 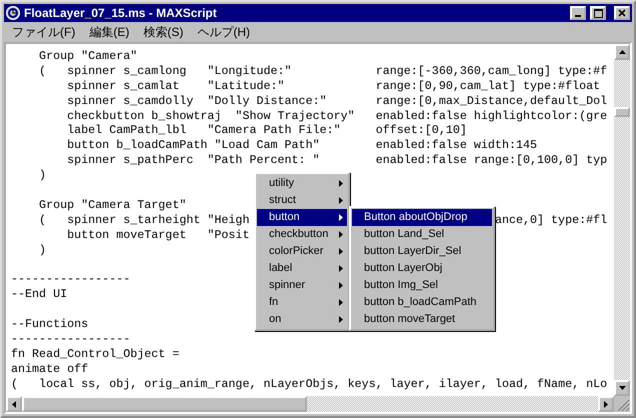 I want to click on code-line: --Functions, so click(x=49, y=324).